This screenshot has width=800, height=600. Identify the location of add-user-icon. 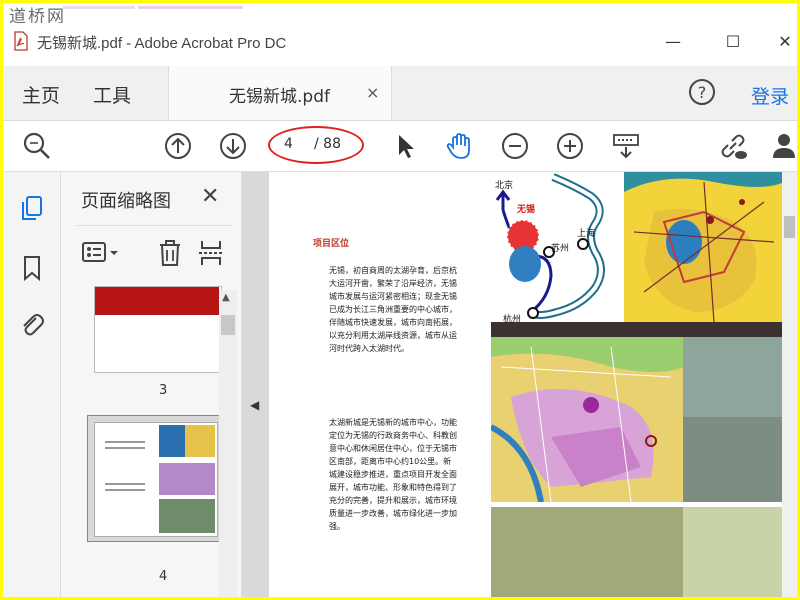
(783, 146).